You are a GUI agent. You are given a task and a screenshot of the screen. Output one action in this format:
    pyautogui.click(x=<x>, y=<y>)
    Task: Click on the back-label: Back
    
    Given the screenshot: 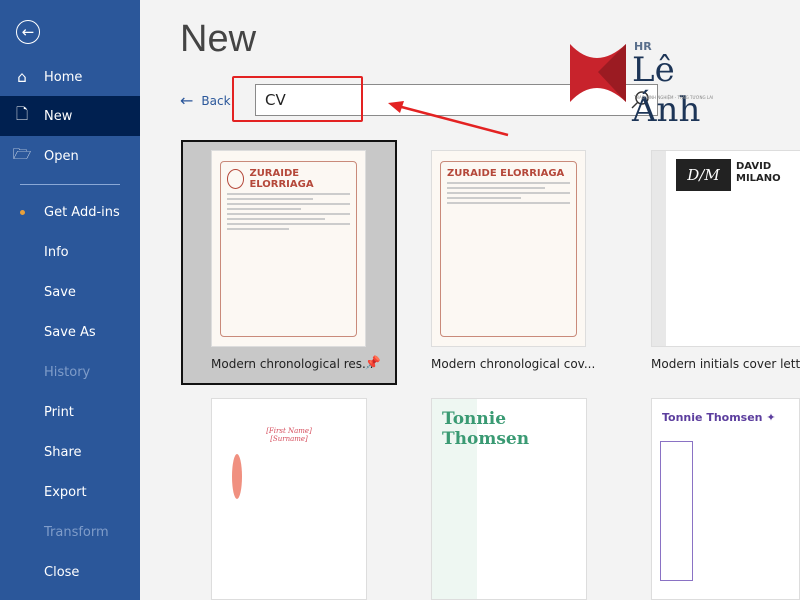 What is the action you would take?
    pyautogui.click(x=216, y=100)
    